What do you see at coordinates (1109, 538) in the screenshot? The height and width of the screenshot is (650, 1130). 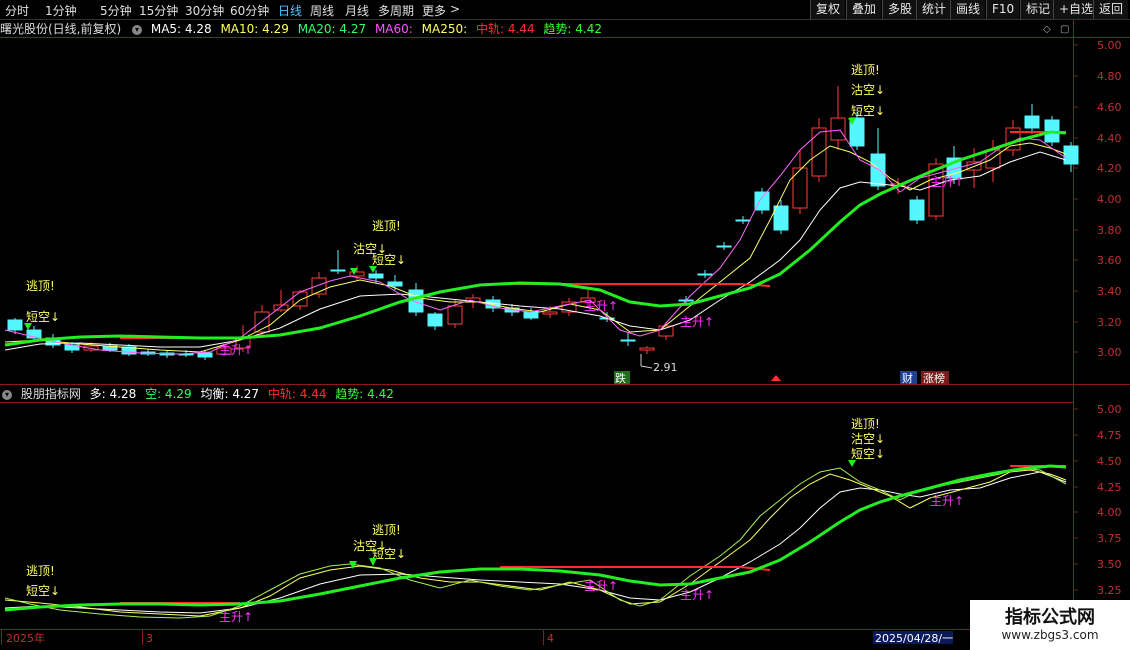 I see `sub-tick: 3.75` at bounding box center [1109, 538].